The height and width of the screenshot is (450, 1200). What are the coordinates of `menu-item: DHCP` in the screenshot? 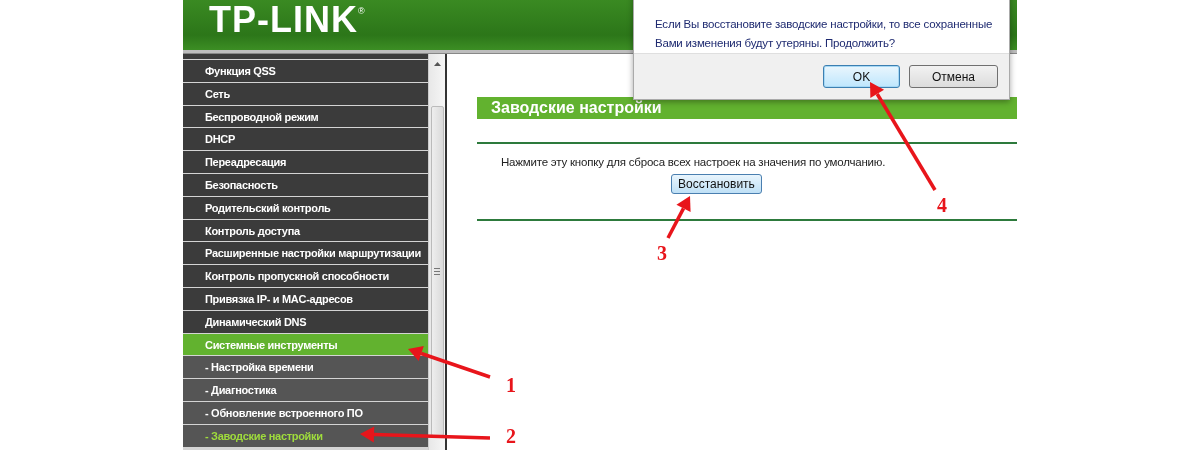 It's located at (305, 139).